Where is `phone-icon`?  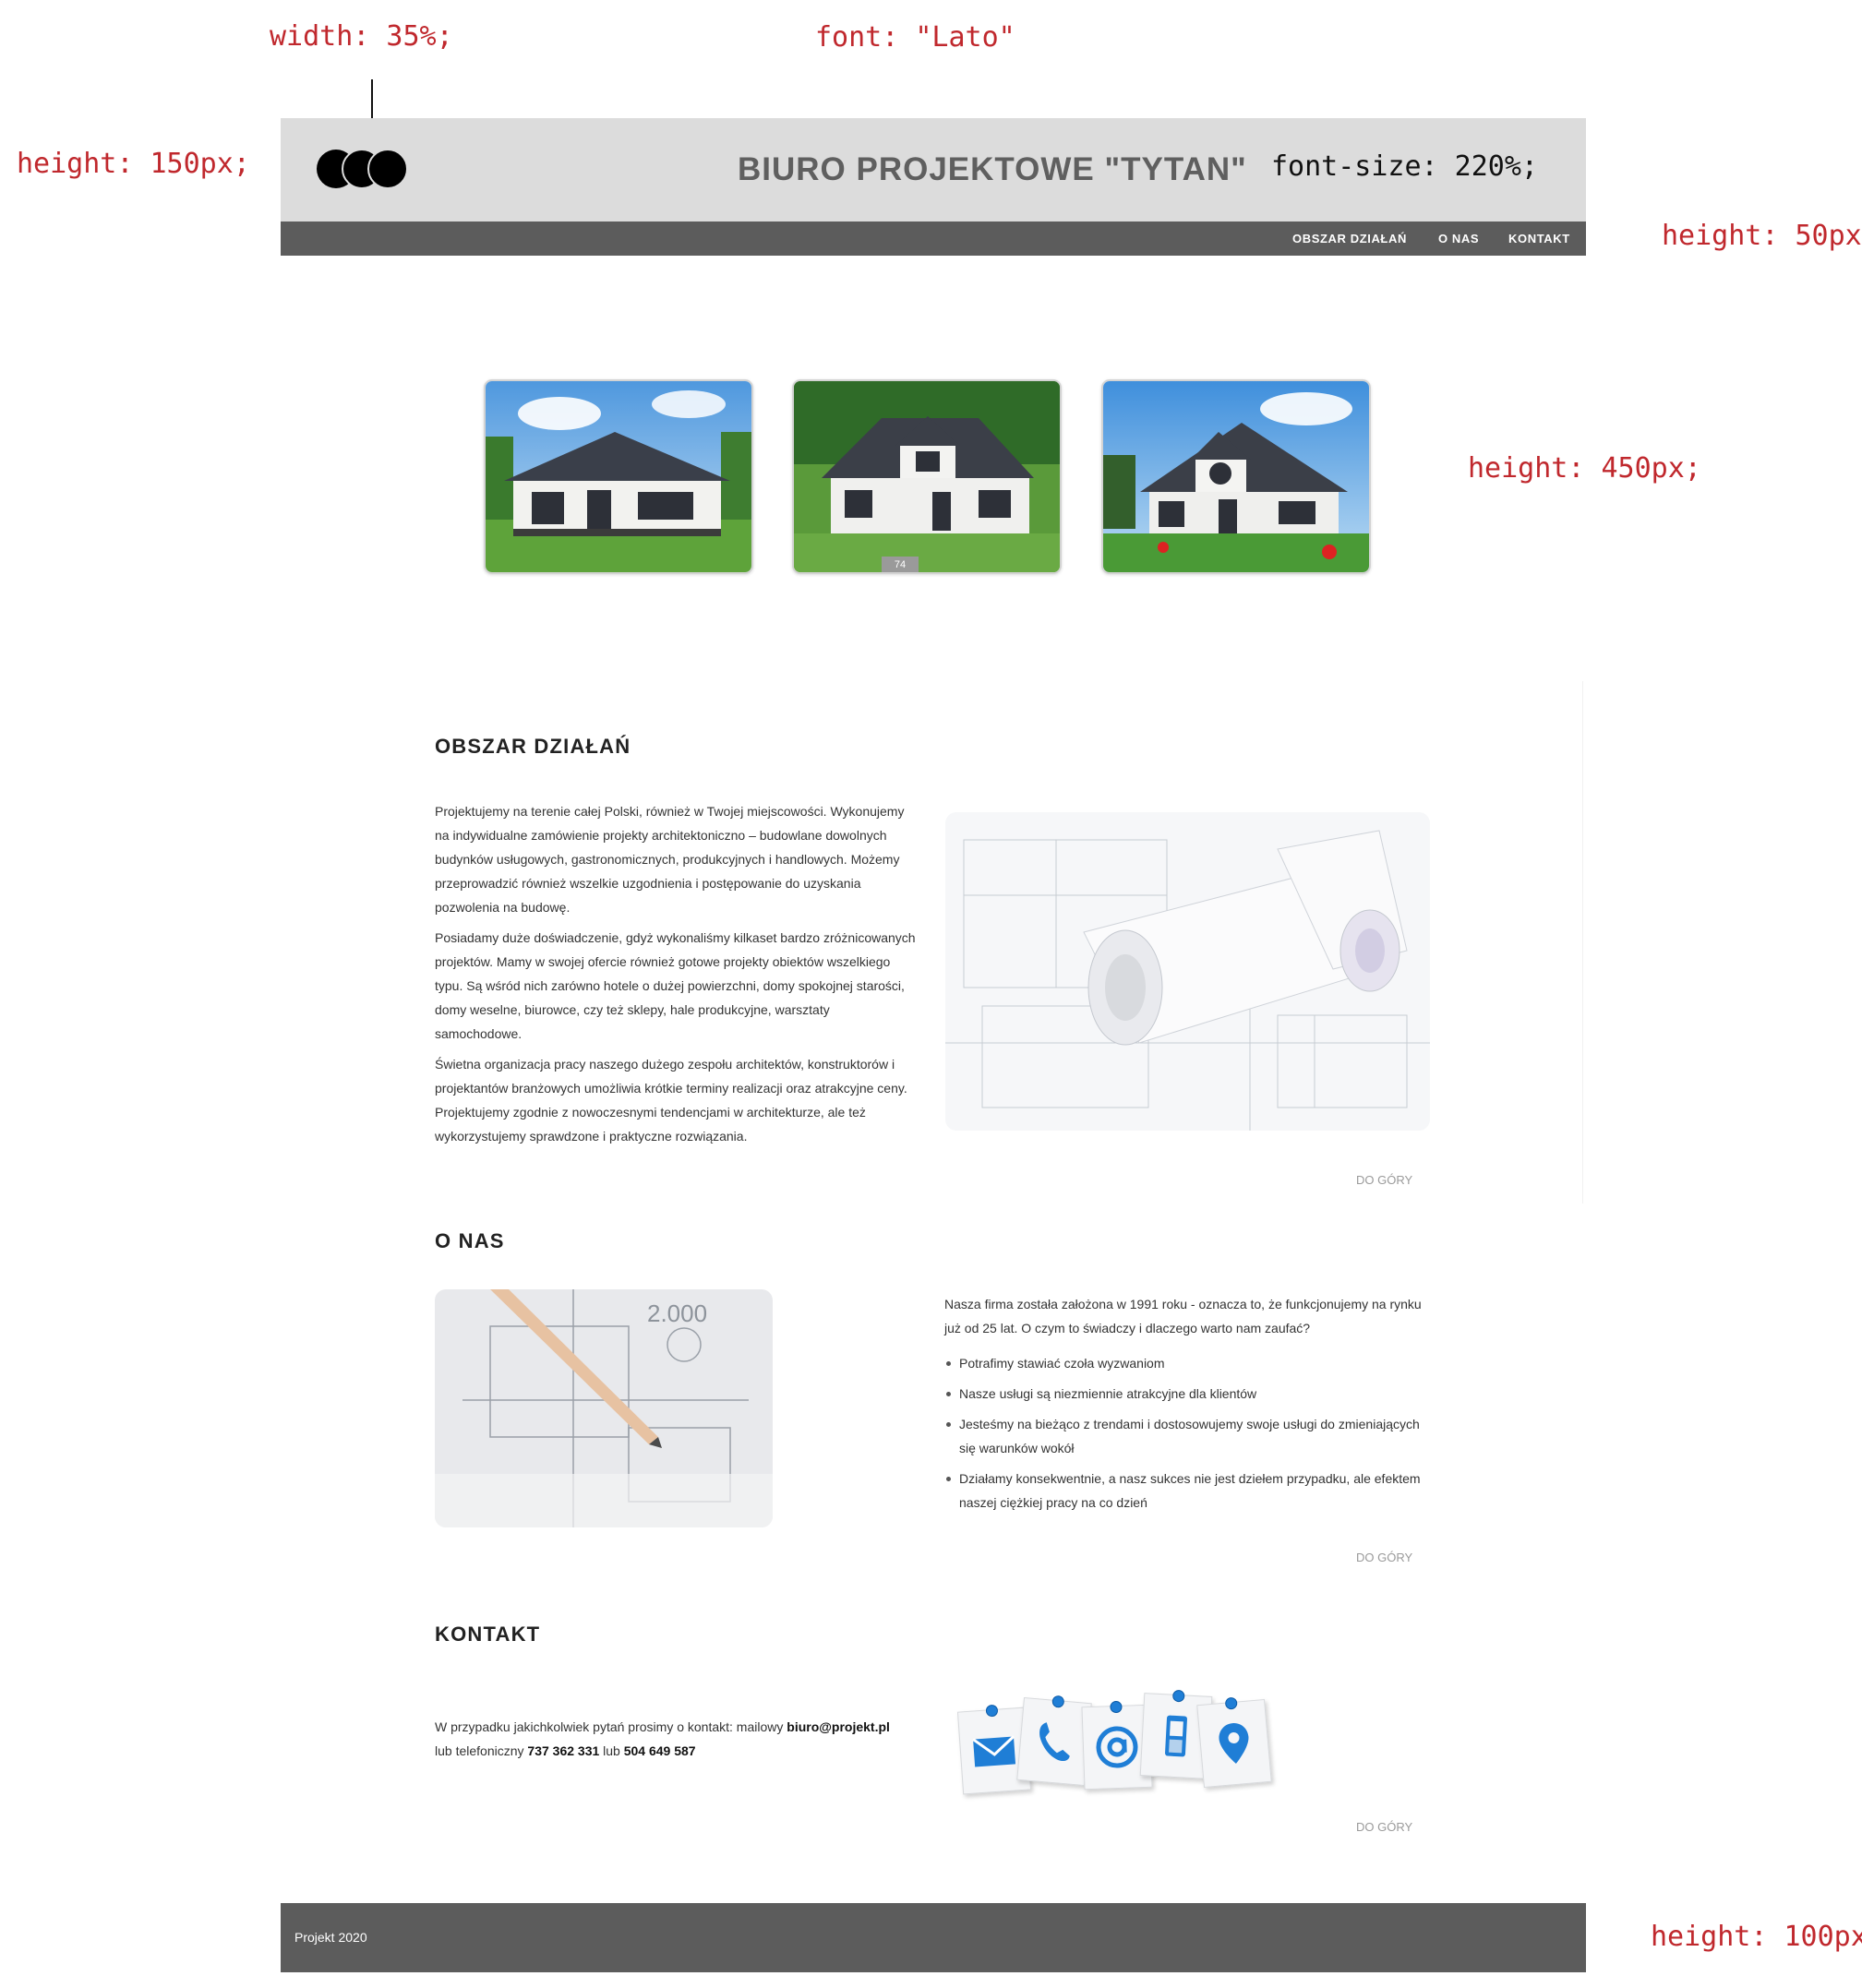
phone-icon is located at coordinates (1055, 1742).